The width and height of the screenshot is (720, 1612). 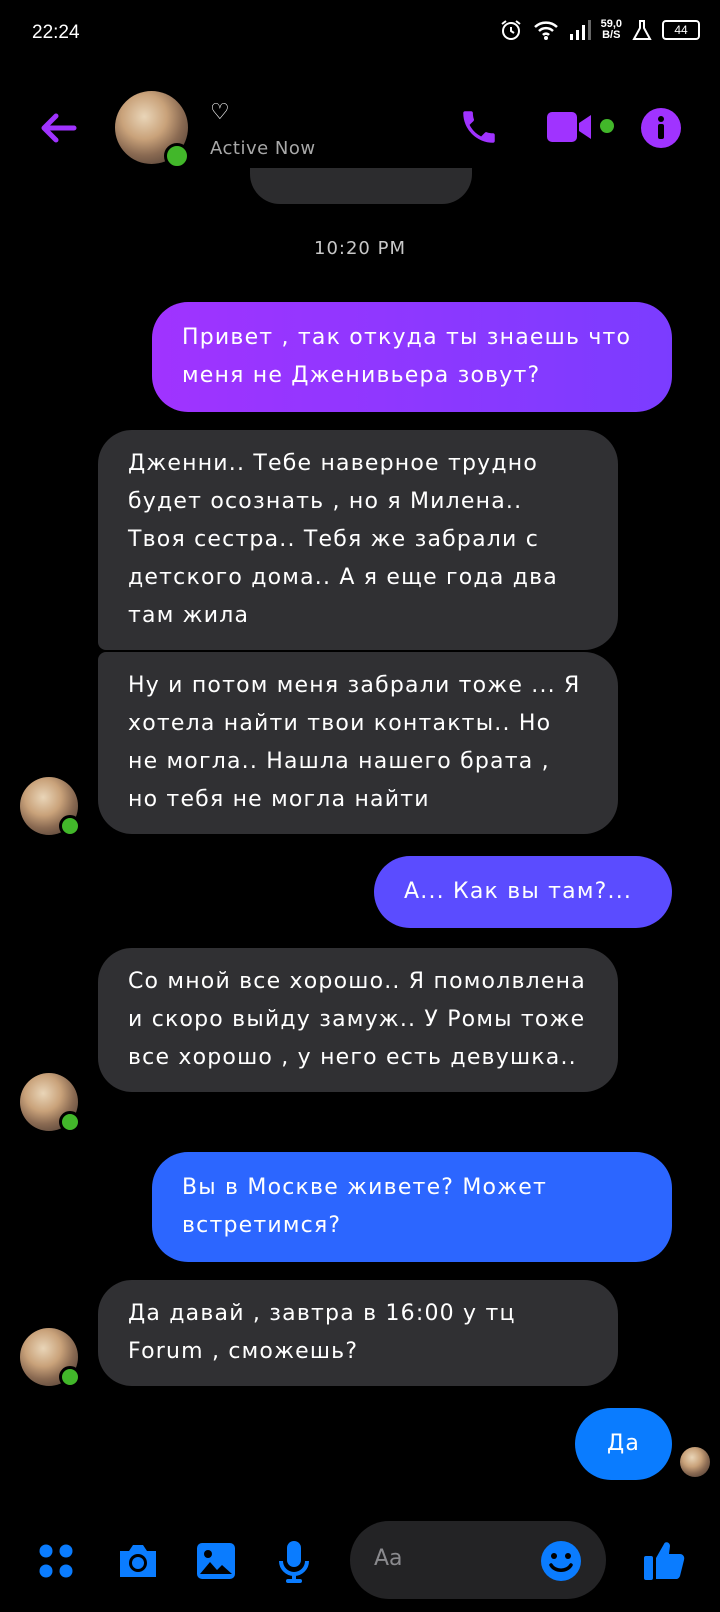 What do you see at coordinates (695, 1462) in the screenshot?
I see `read-receipt-avatar` at bounding box center [695, 1462].